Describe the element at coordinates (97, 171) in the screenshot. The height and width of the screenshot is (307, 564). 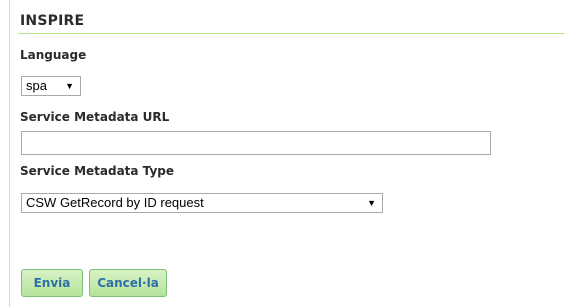
I see `service-metadata-type-label: Service Metadata Type` at that location.